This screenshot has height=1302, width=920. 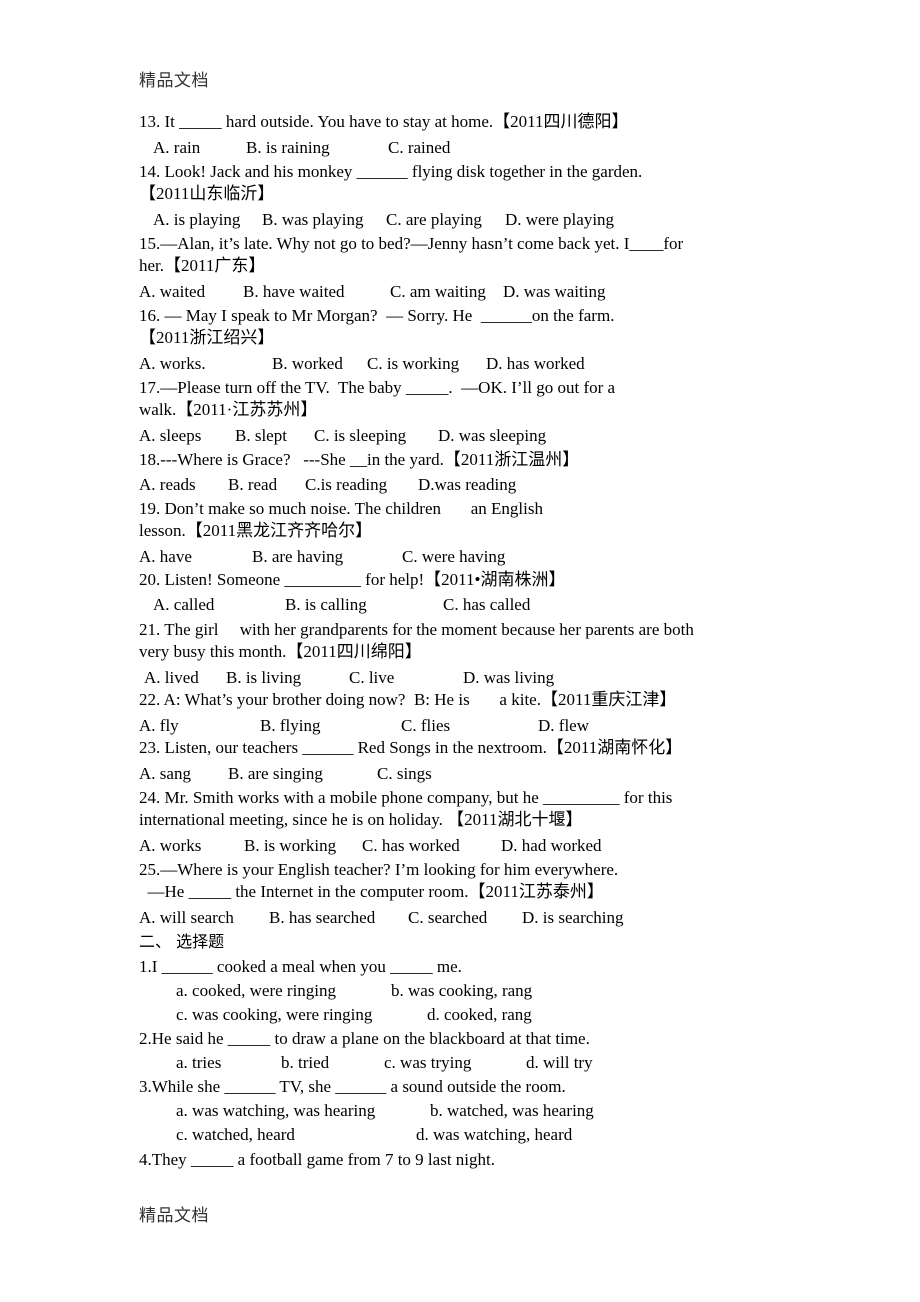 I want to click on answer-option: D. flew, so click(x=563, y=725).